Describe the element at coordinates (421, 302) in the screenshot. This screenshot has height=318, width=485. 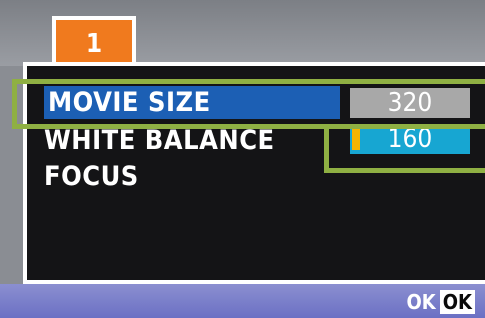
I see `ok-hint-text: OK` at that location.